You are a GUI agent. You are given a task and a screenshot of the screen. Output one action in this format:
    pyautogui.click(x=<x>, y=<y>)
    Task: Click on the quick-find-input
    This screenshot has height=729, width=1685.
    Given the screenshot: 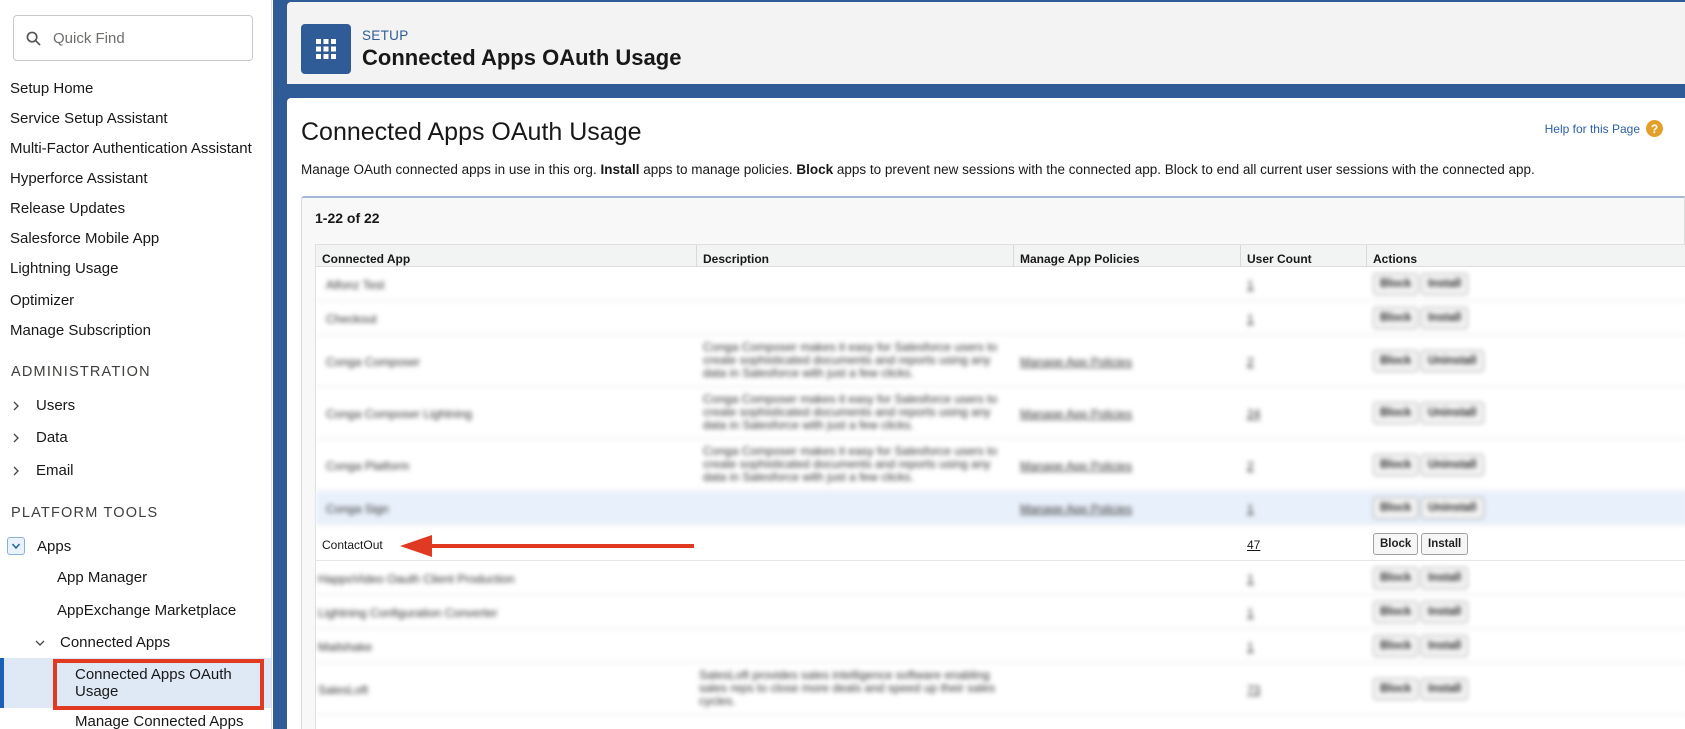 What is the action you would take?
    pyautogui.click(x=143, y=38)
    